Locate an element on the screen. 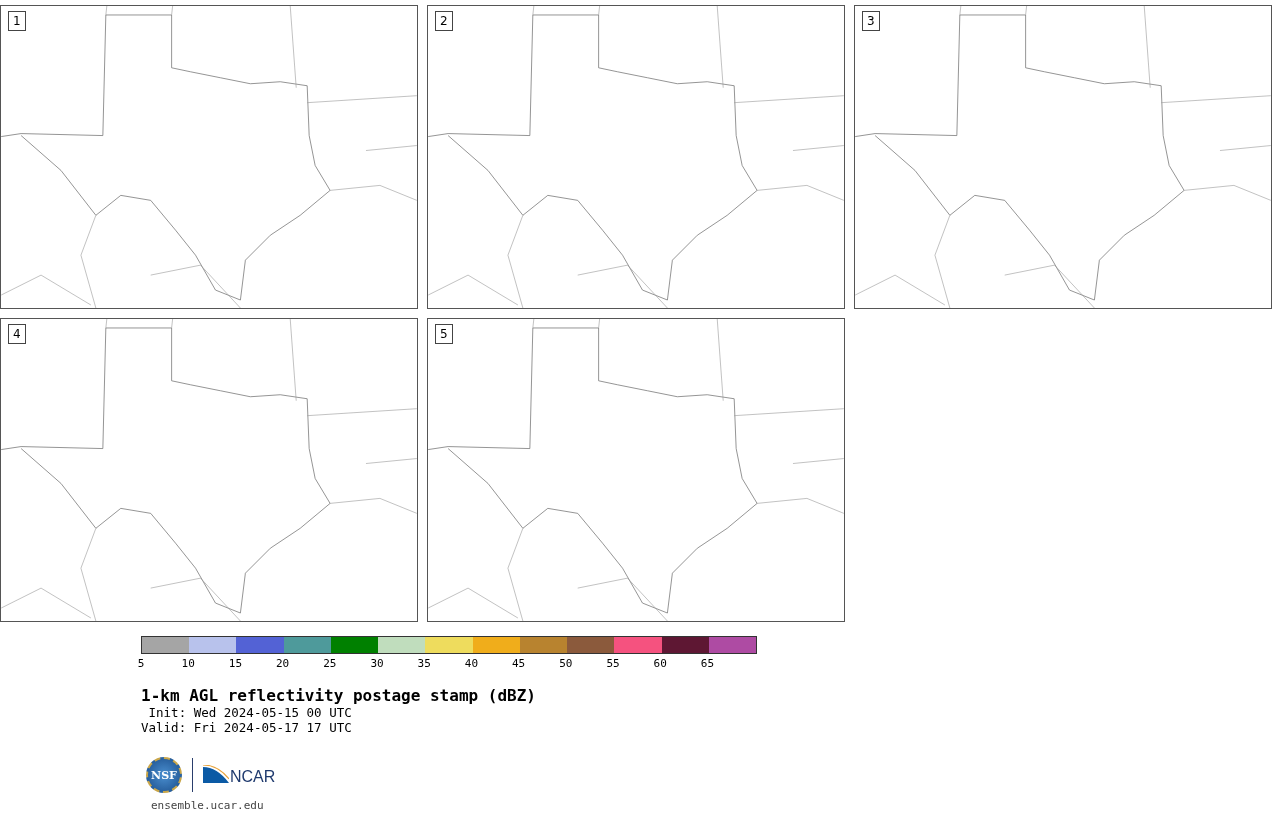 The width and height of the screenshot is (1280, 815). tick-label: 65 is located at coordinates (707, 663).